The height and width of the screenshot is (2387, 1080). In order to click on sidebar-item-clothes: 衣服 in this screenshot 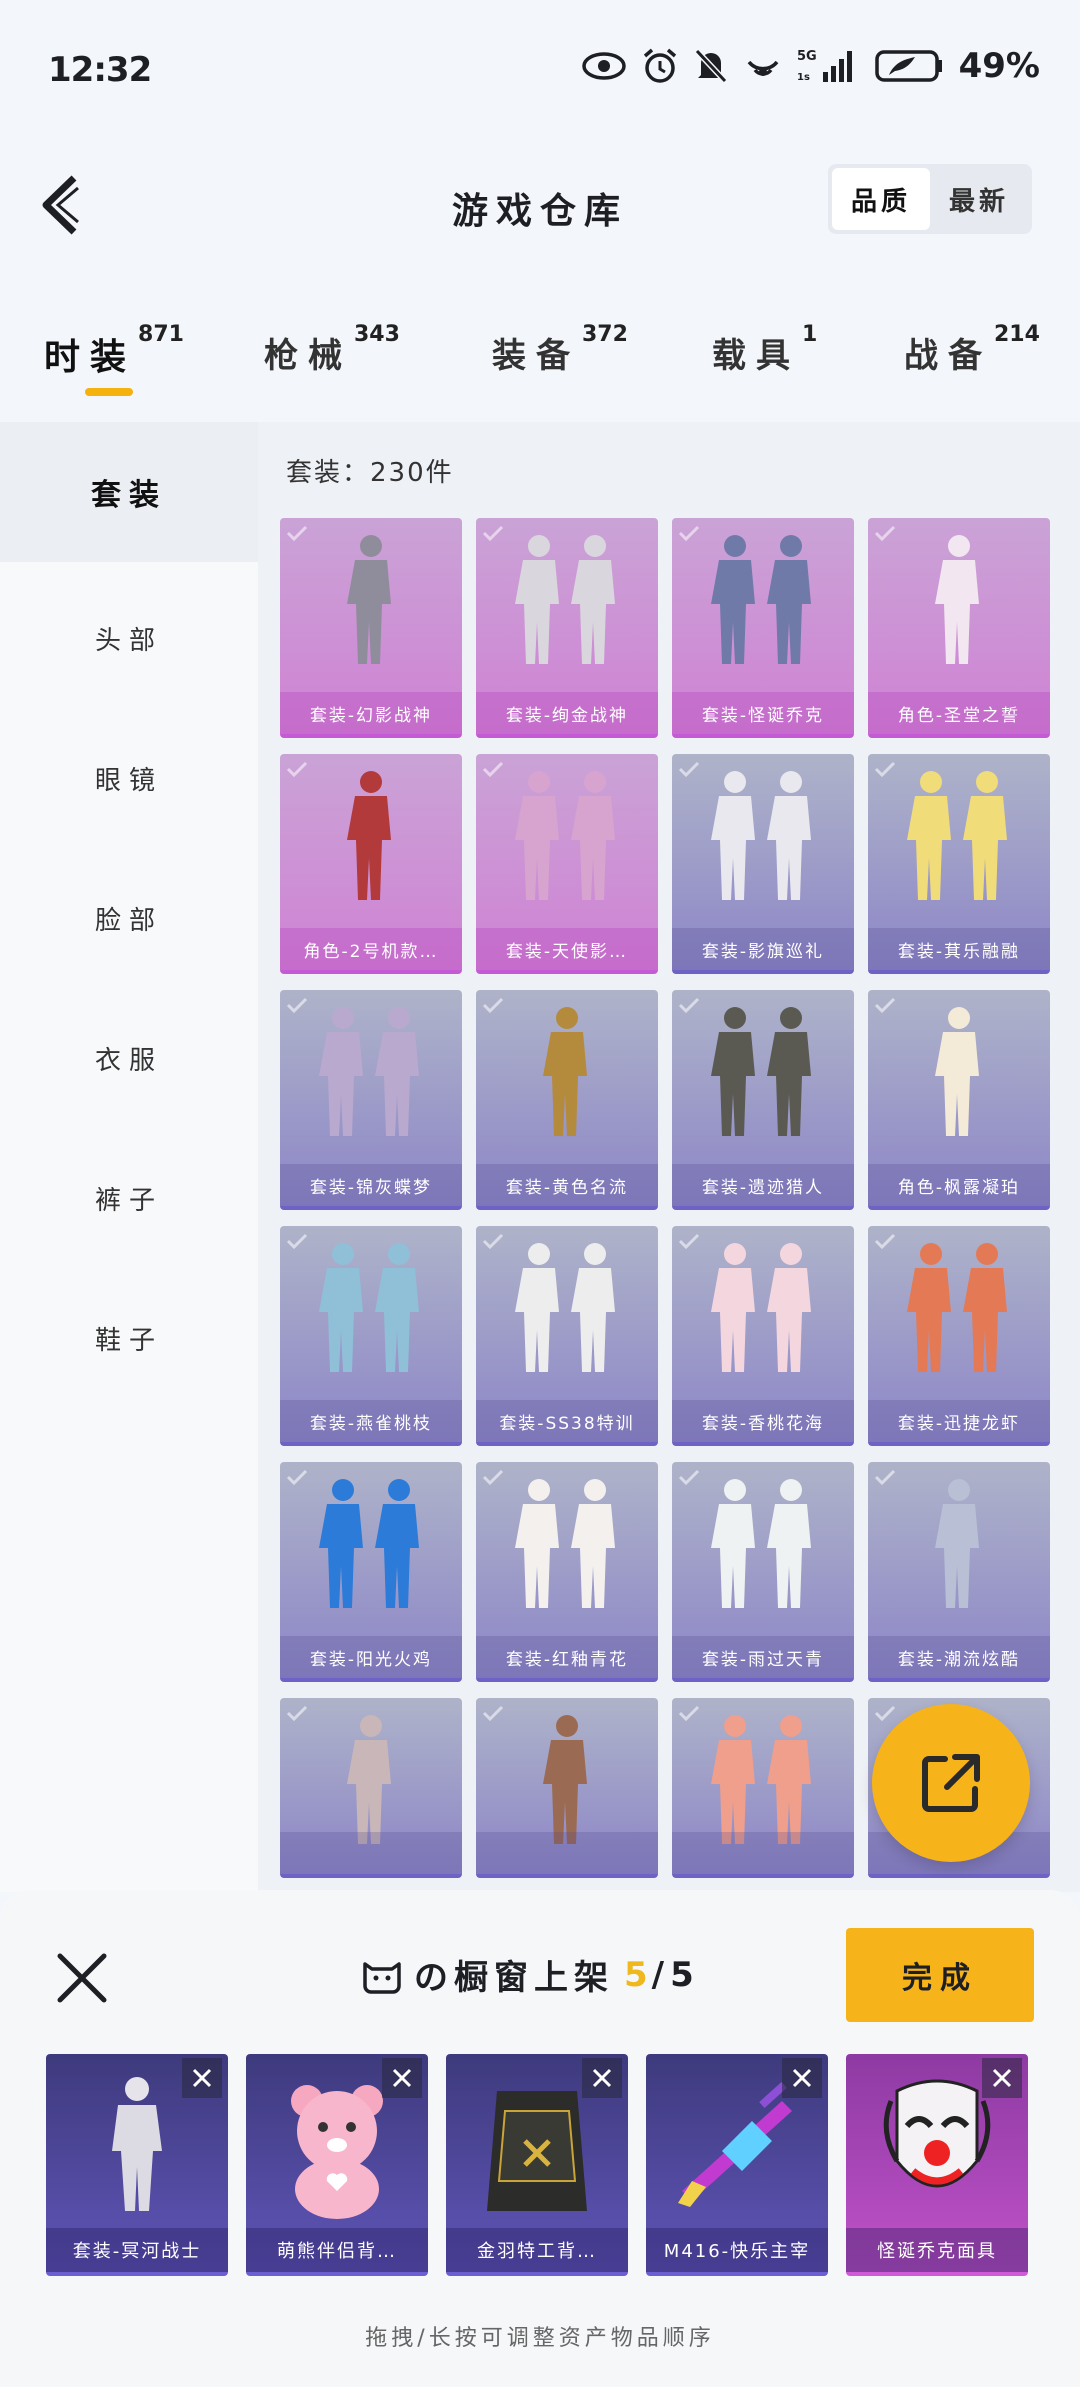, I will do `click(129, 1058)`.